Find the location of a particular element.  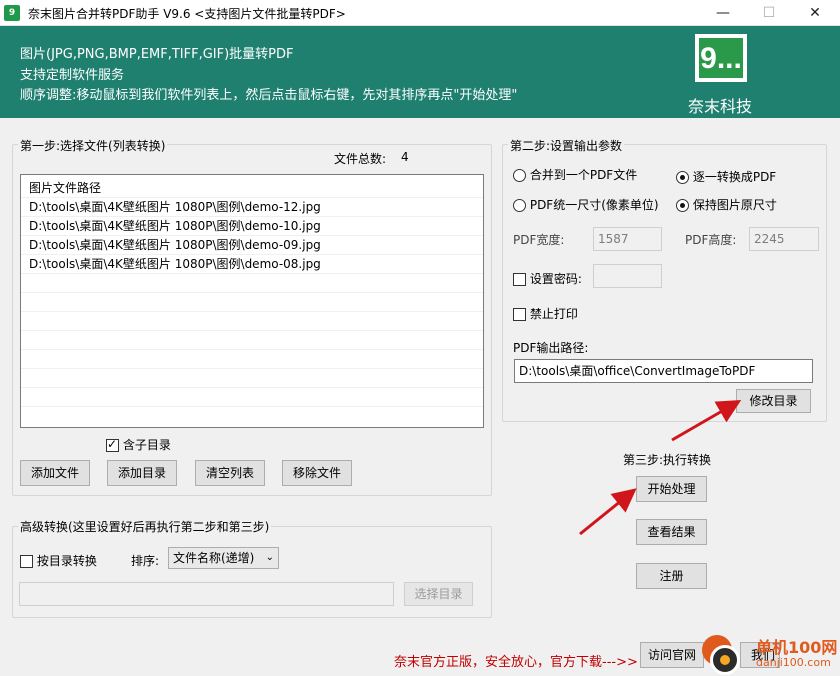

arrow-to-change-dir is located at coordinates (706, 420).